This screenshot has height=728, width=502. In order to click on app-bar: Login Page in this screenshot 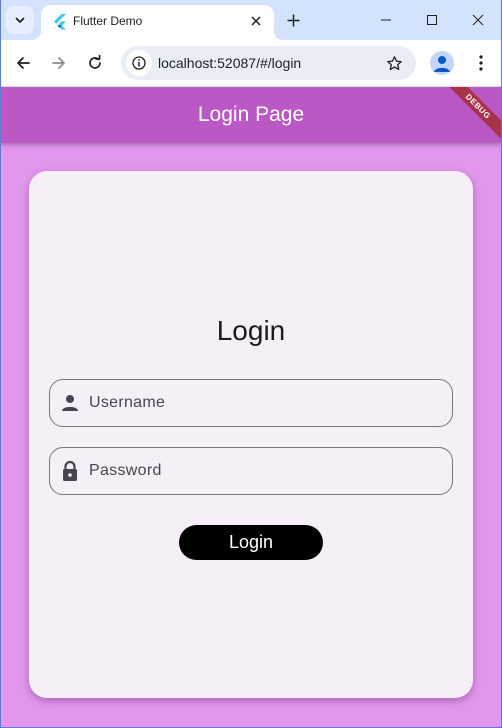, I will do `click(251, 115)`.